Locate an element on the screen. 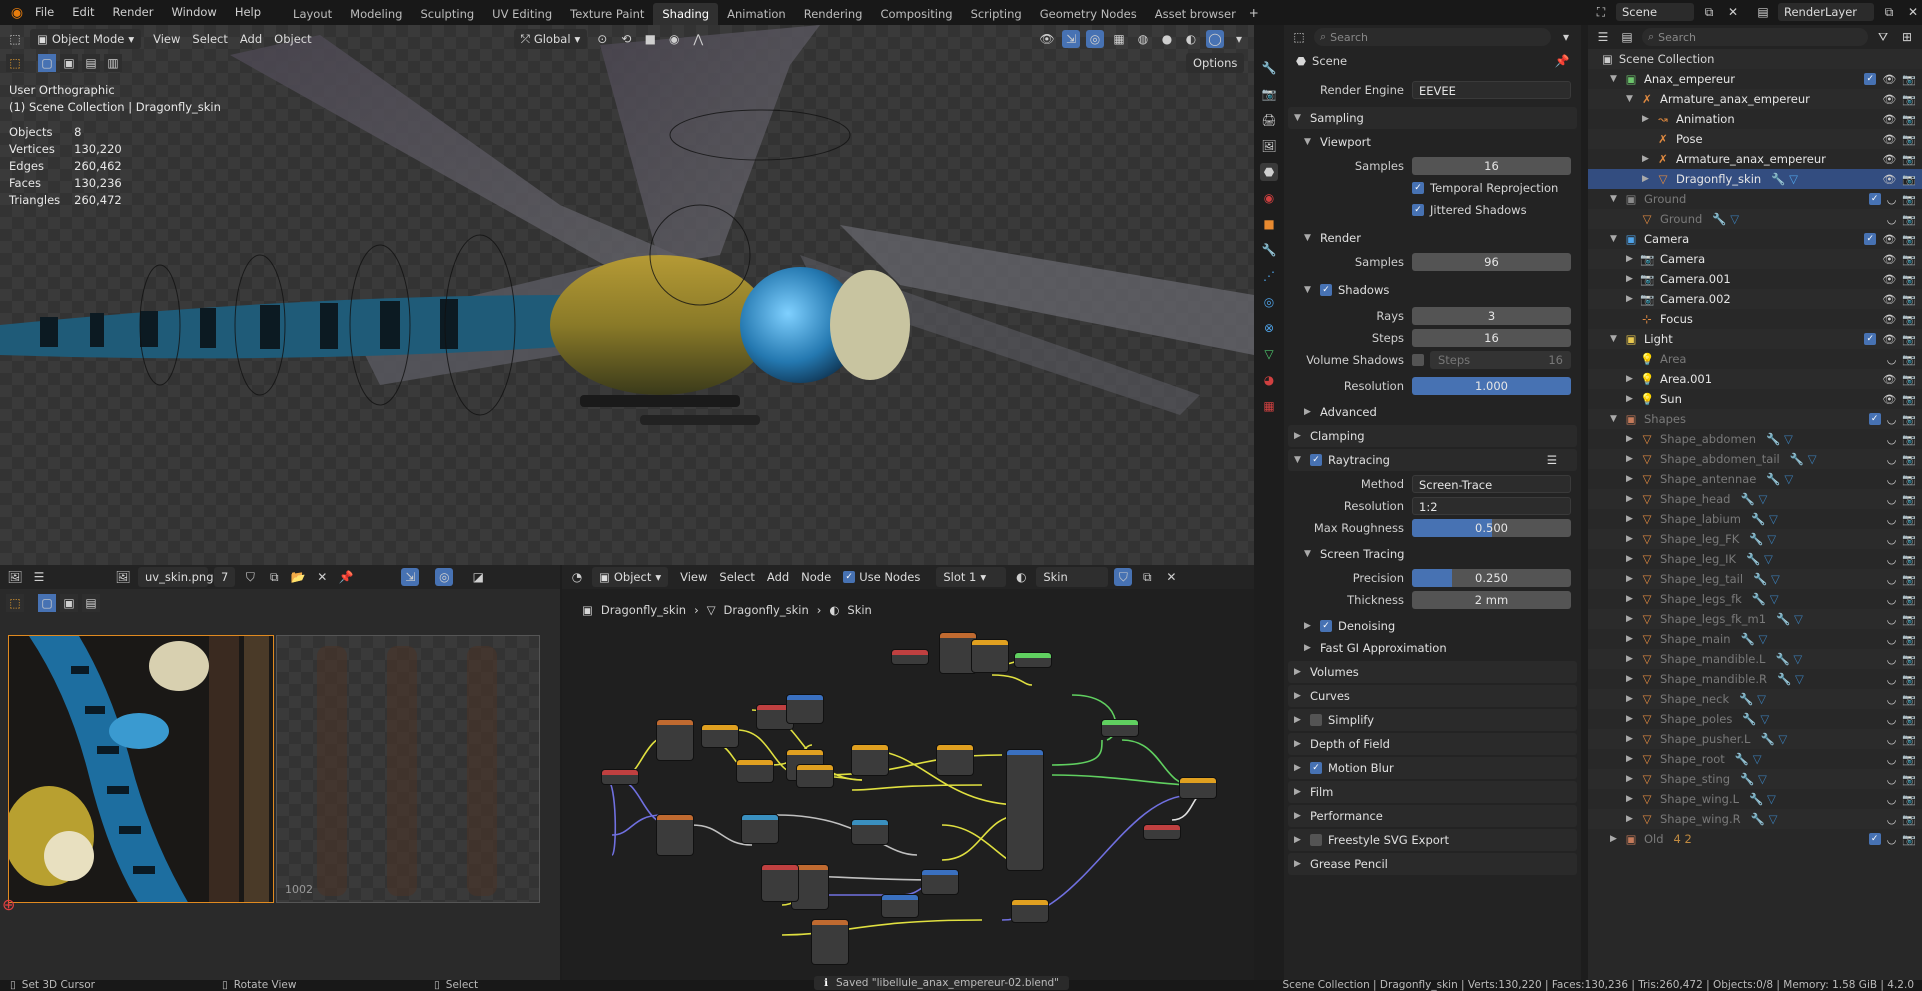  advanced-subpanel: ▶ Advanced is located at coordinates (1432, 412).